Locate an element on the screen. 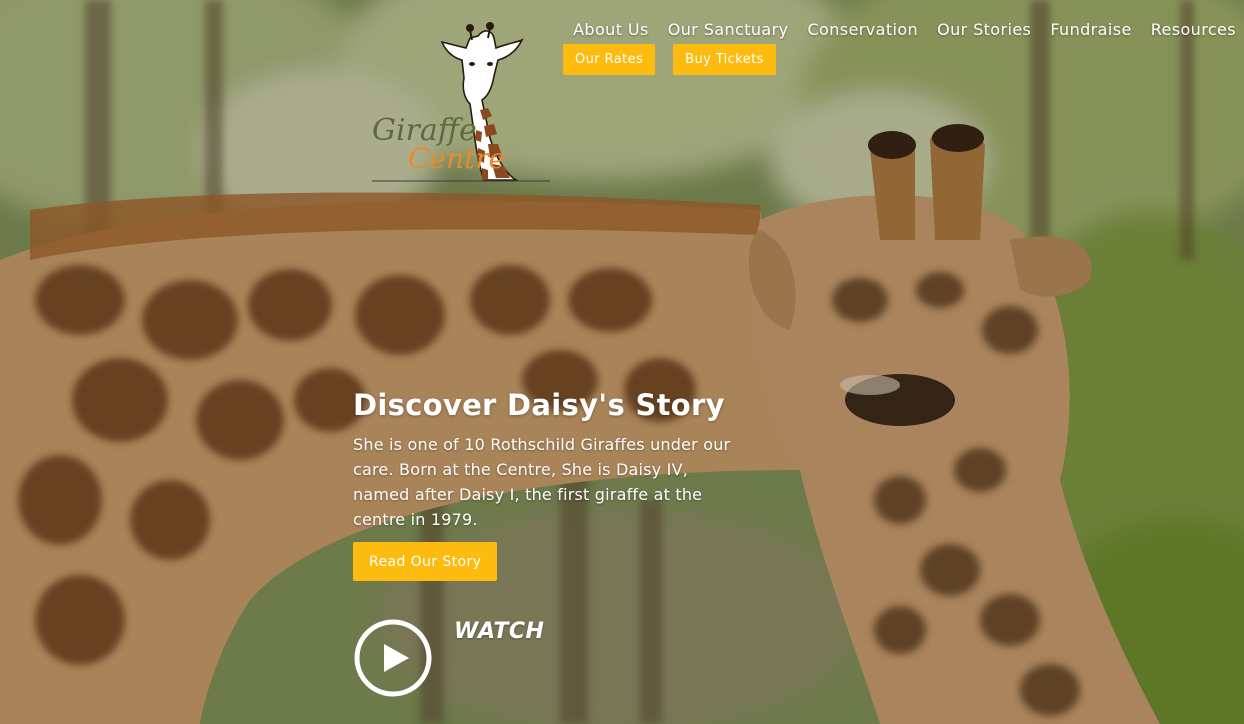  nav-item-resources: Resources is located at coordinates (1193, 29).